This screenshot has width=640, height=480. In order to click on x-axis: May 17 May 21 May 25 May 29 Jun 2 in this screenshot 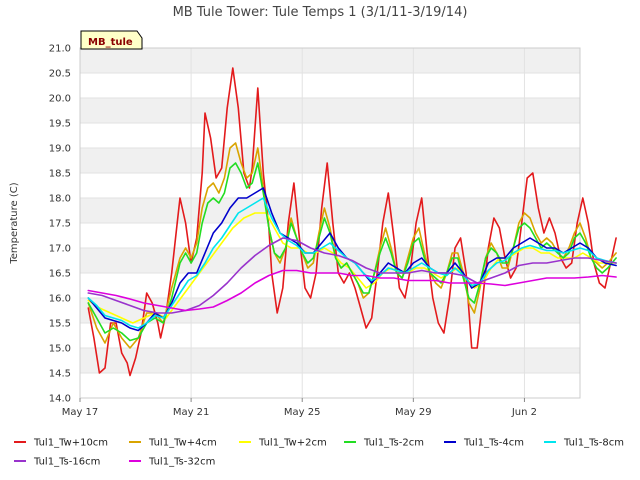, I will do `click(299, 408)`.